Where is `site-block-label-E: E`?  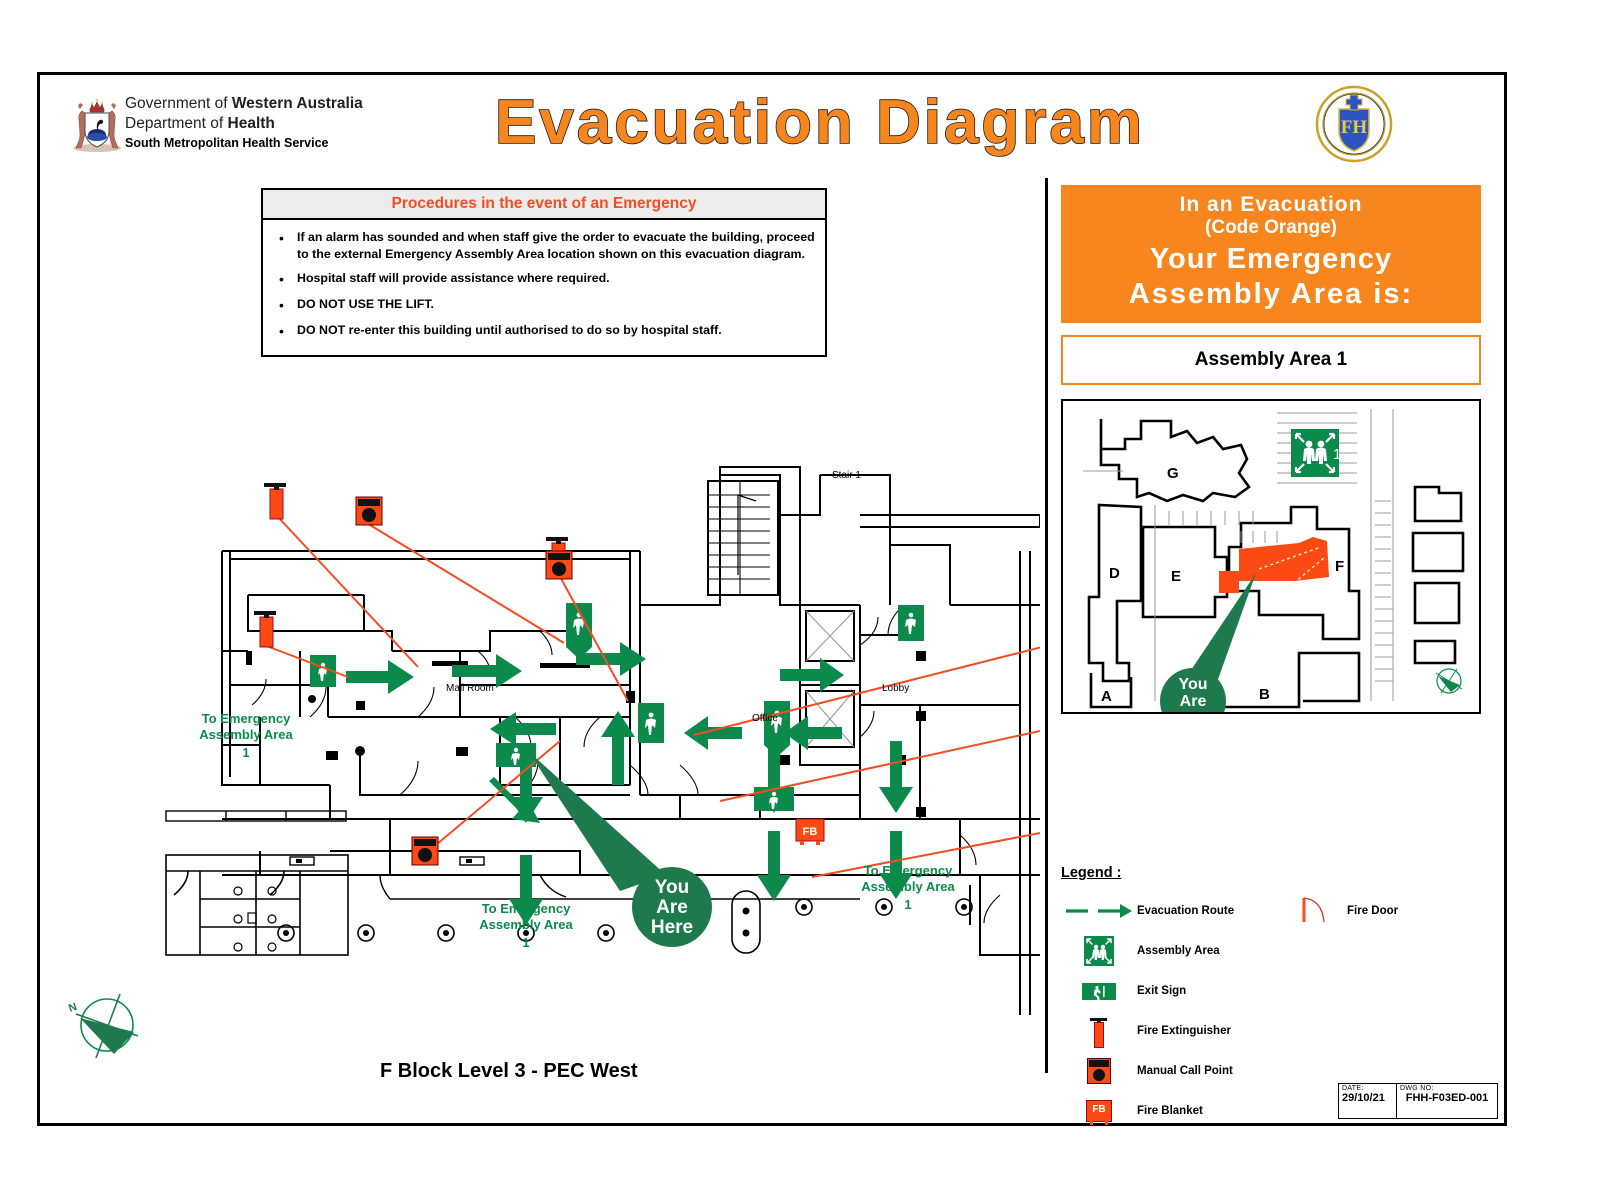 site-block-label-E: E is located at coordinates (1176, 576).